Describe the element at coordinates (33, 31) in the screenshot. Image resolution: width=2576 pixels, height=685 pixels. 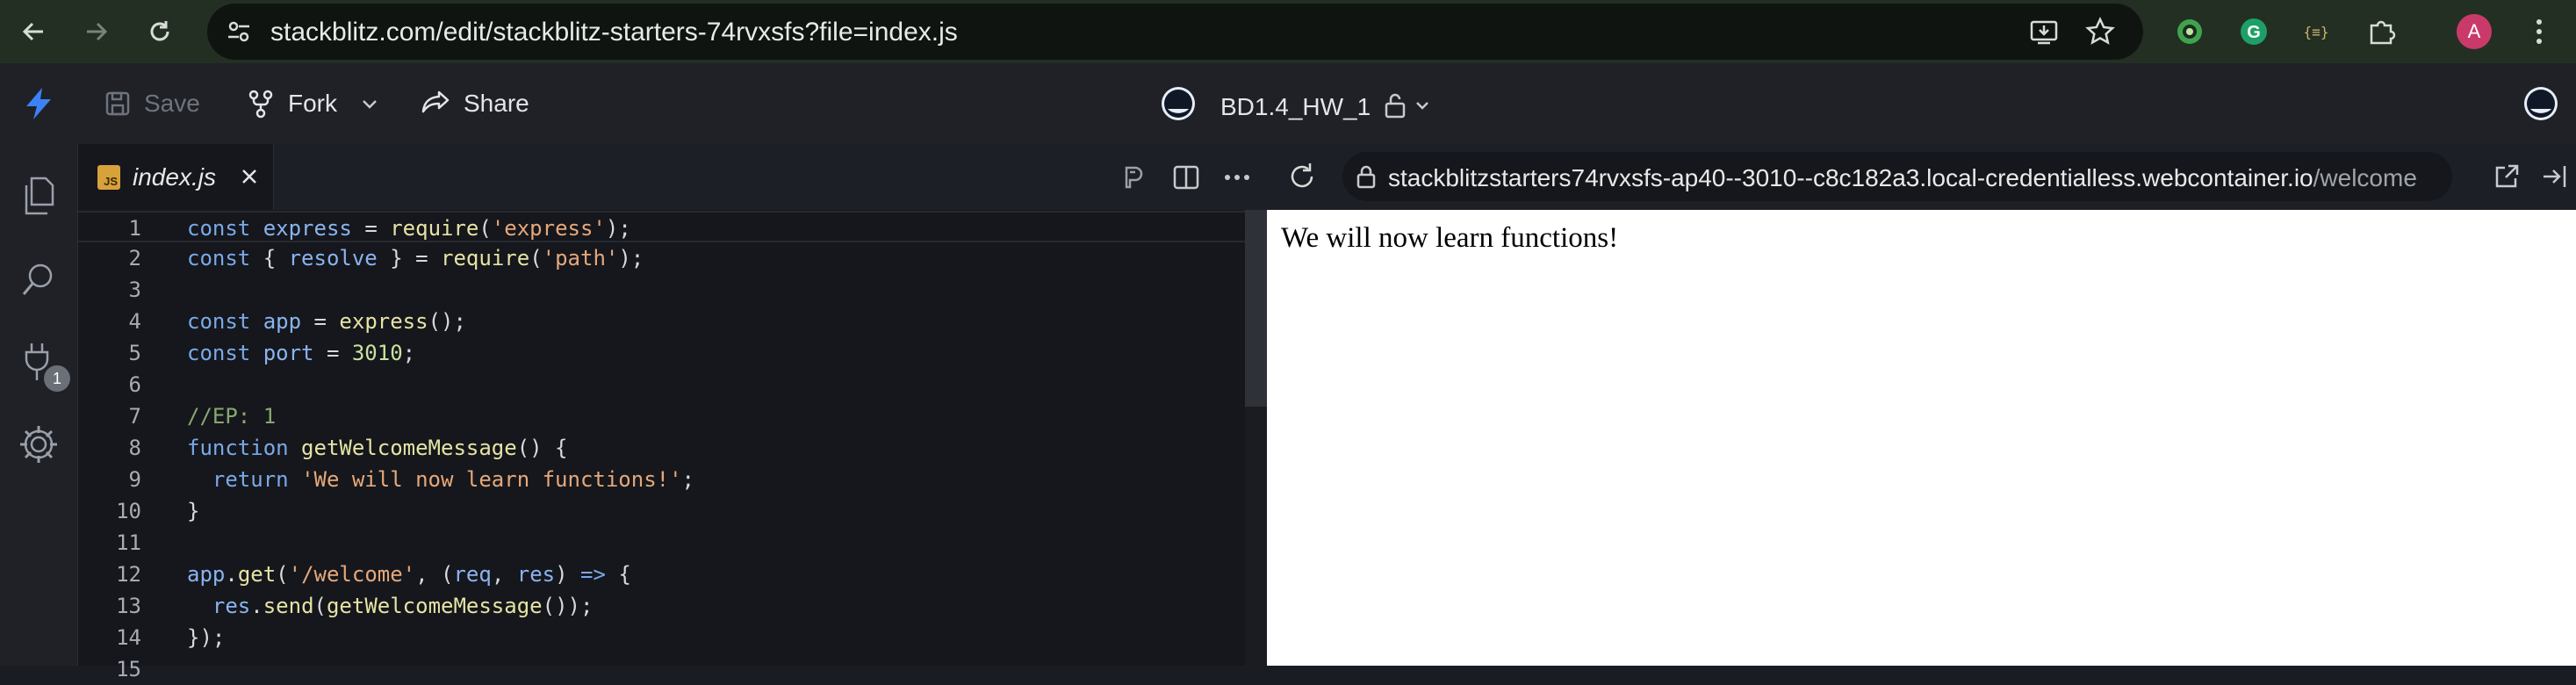
I see `back-button` at that location.